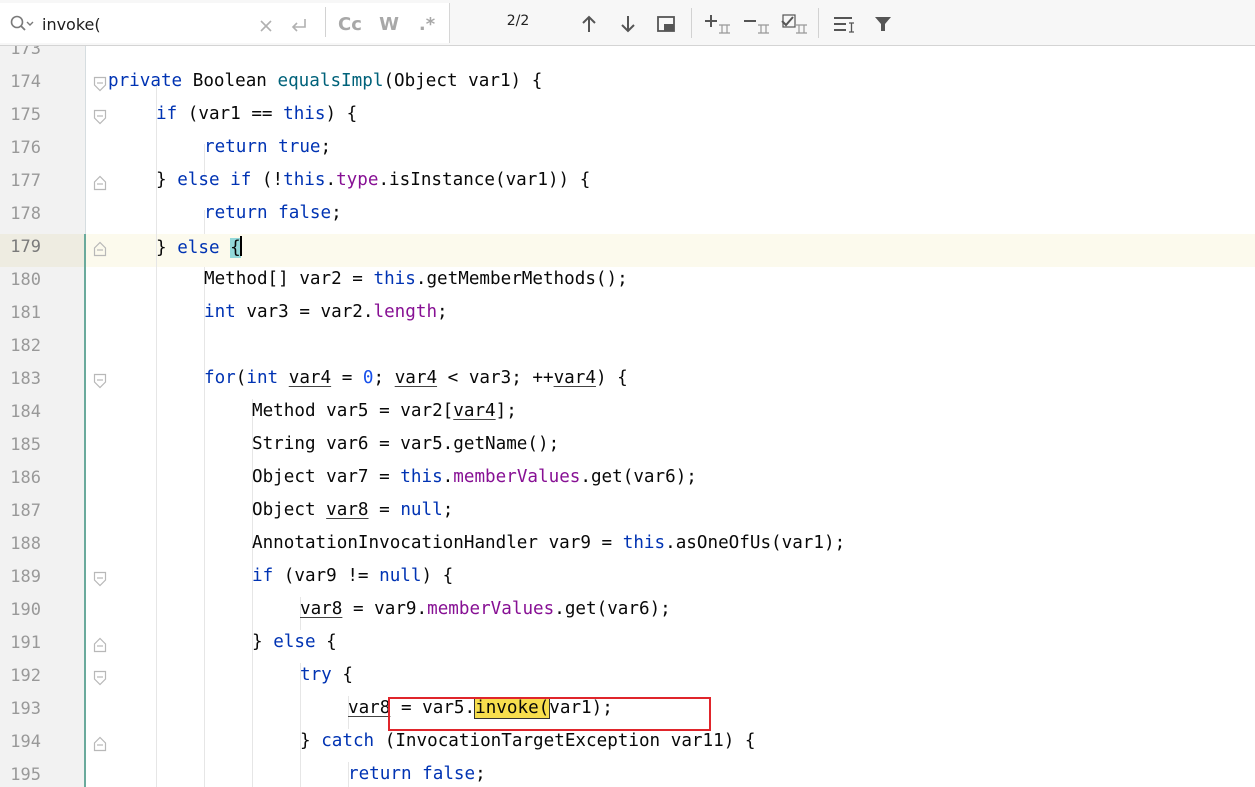  I want to click on match-case-toggle: Cc, so click(350, 24).